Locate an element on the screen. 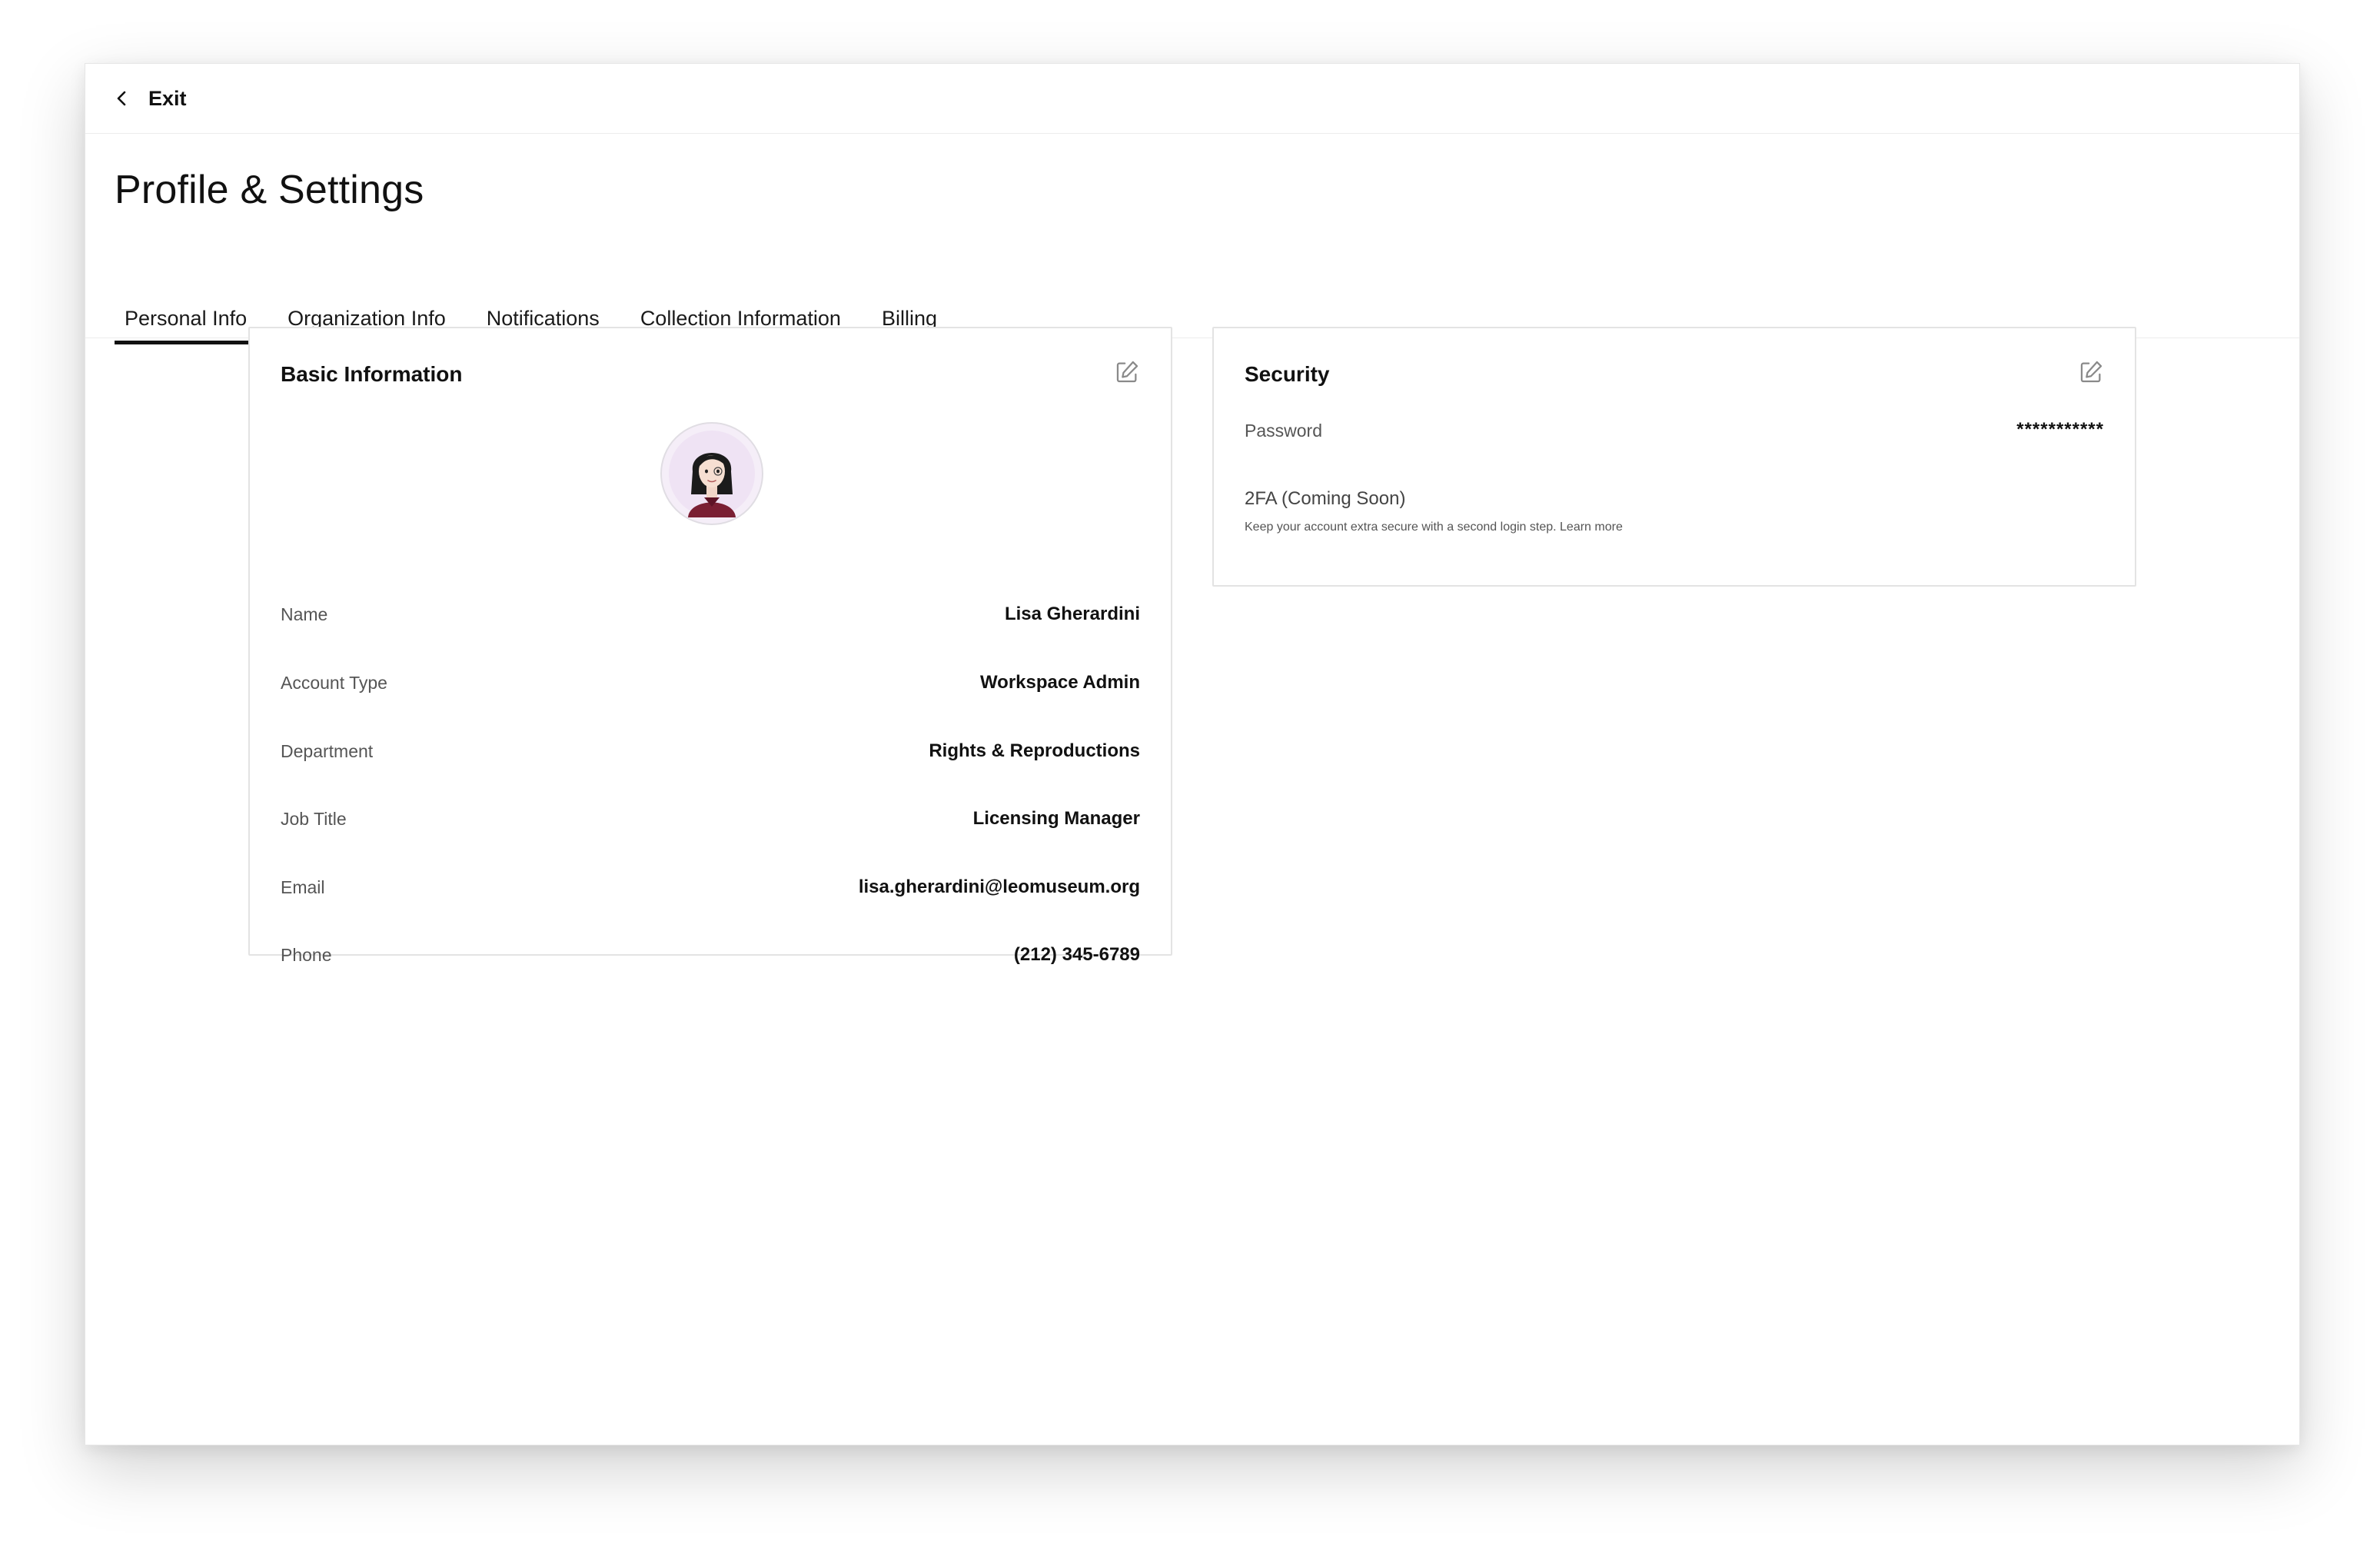 This screenshot has height=1550, width=2380. security-title: Security is located at coordinates (1287, 374).